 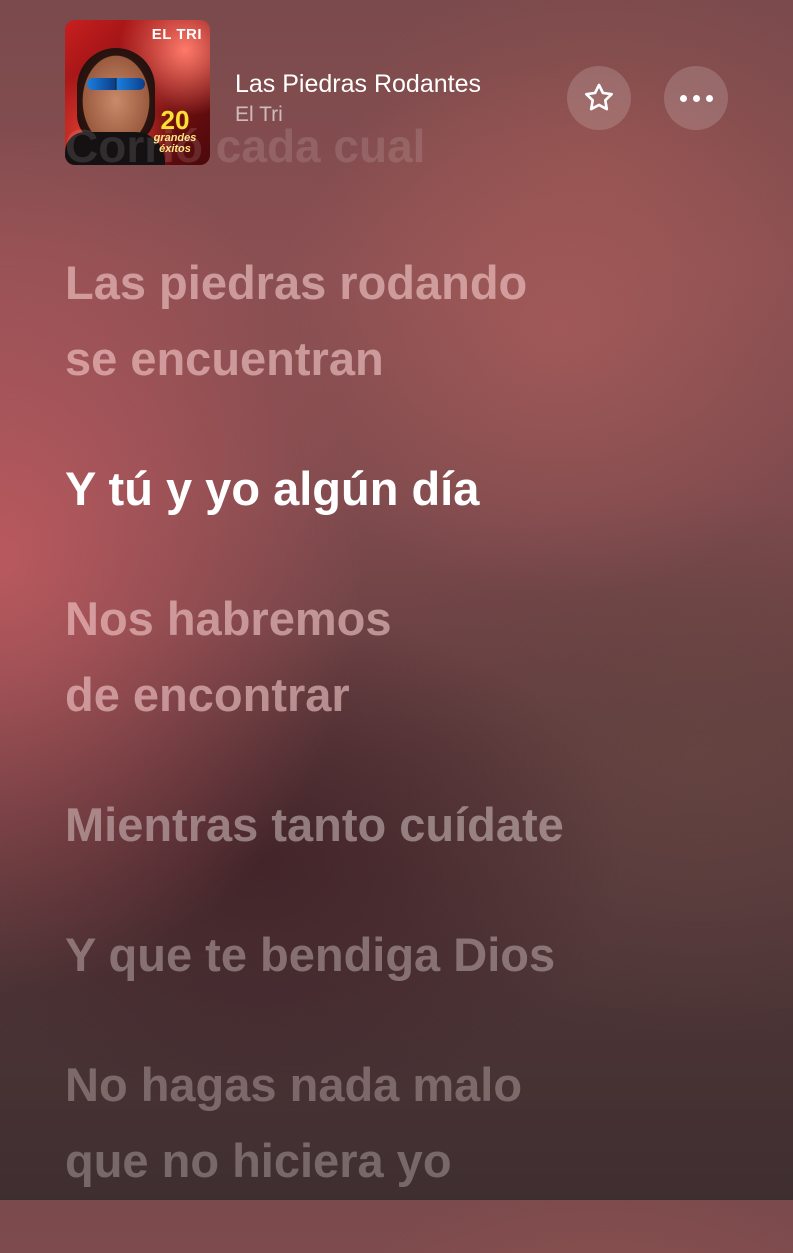 What do you see at coordinates (415, 1123) in the screenshot?
I see `lyric-line: No hagas nada malo que no hiciera yo` at bounding box center [415, 1123].